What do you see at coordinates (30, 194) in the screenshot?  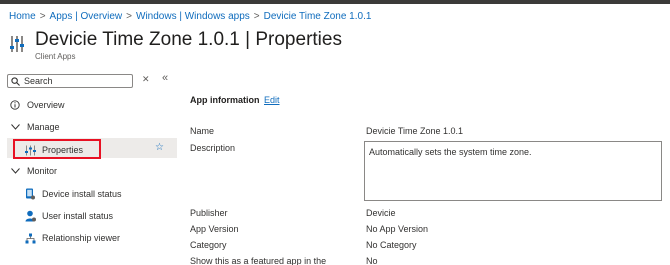 I see `device-icon` at bounding box center [30, 194].